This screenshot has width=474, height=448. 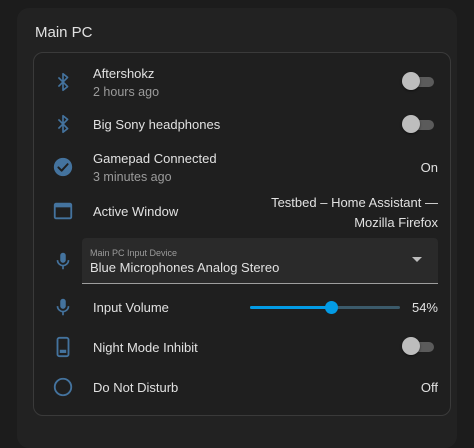 What do you see at coordinates (424, 307) in the screenshot?
I see `input-volume-state: 54%` at bounding box center [424, 307].